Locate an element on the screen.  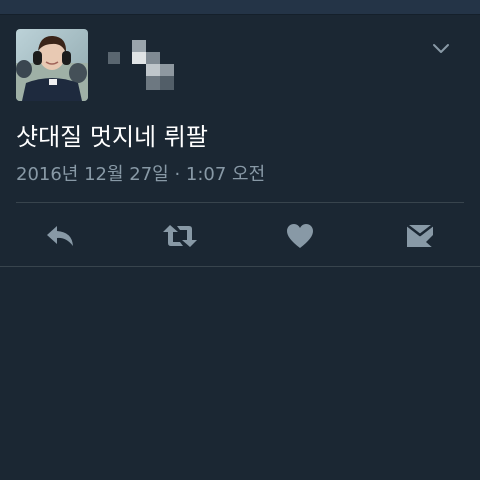
display-name-censored is located at coordinates (144, 66).